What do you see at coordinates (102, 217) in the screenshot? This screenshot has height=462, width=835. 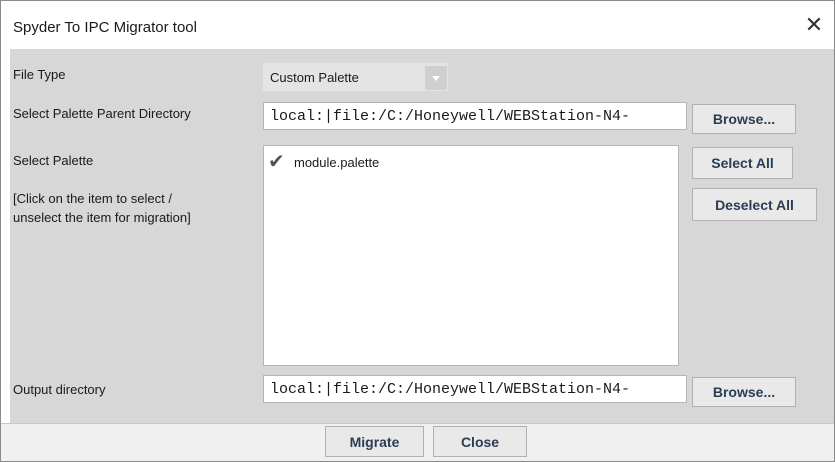 I see `selection-hint-line2: unselect the item for migration]` at bounding box center [102, 217].